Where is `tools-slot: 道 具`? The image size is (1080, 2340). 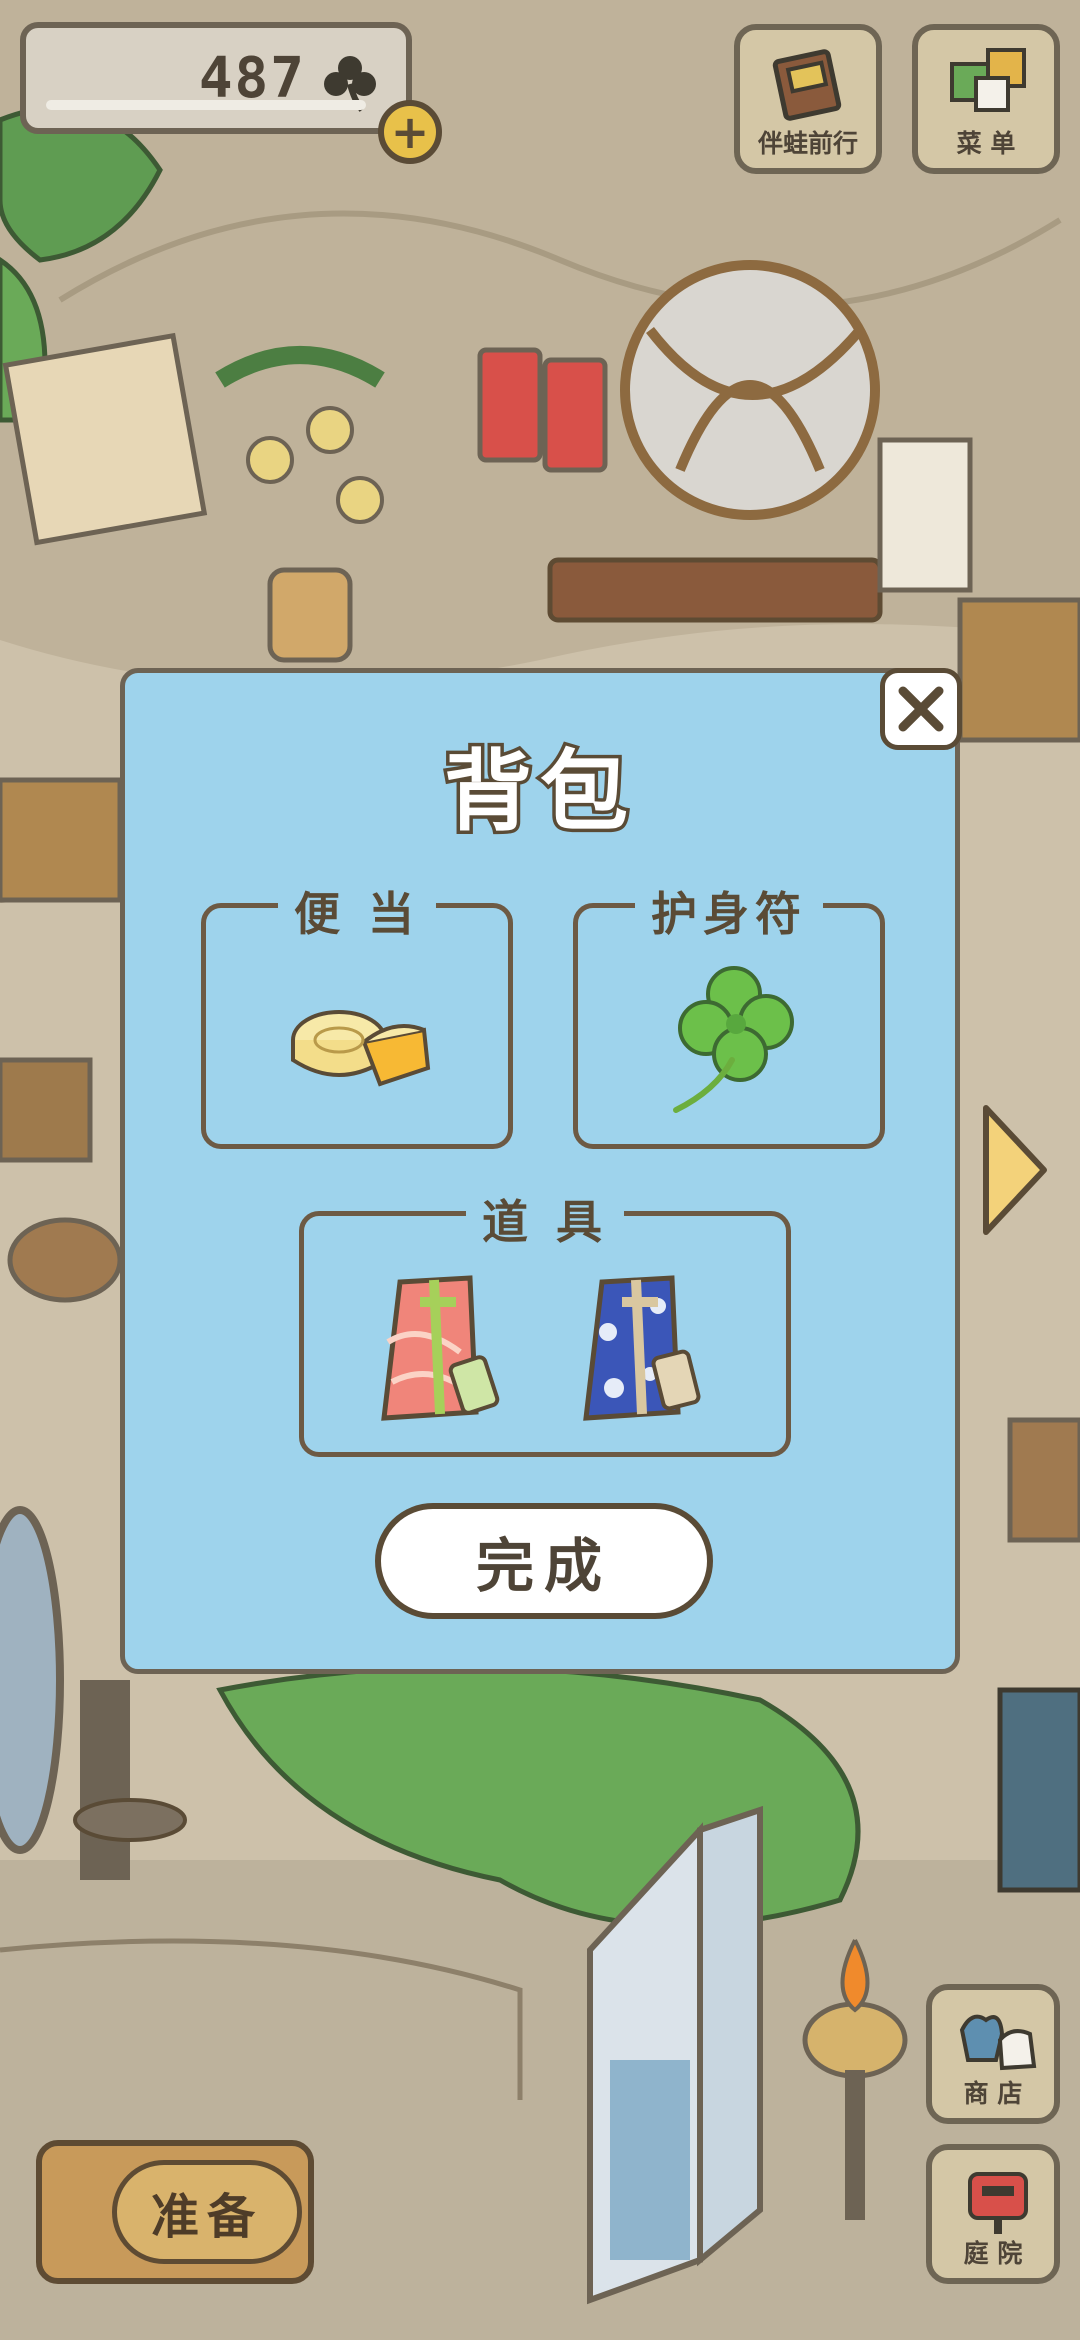
tools-slot: 道 具 is located at coordinates (545, 1321).